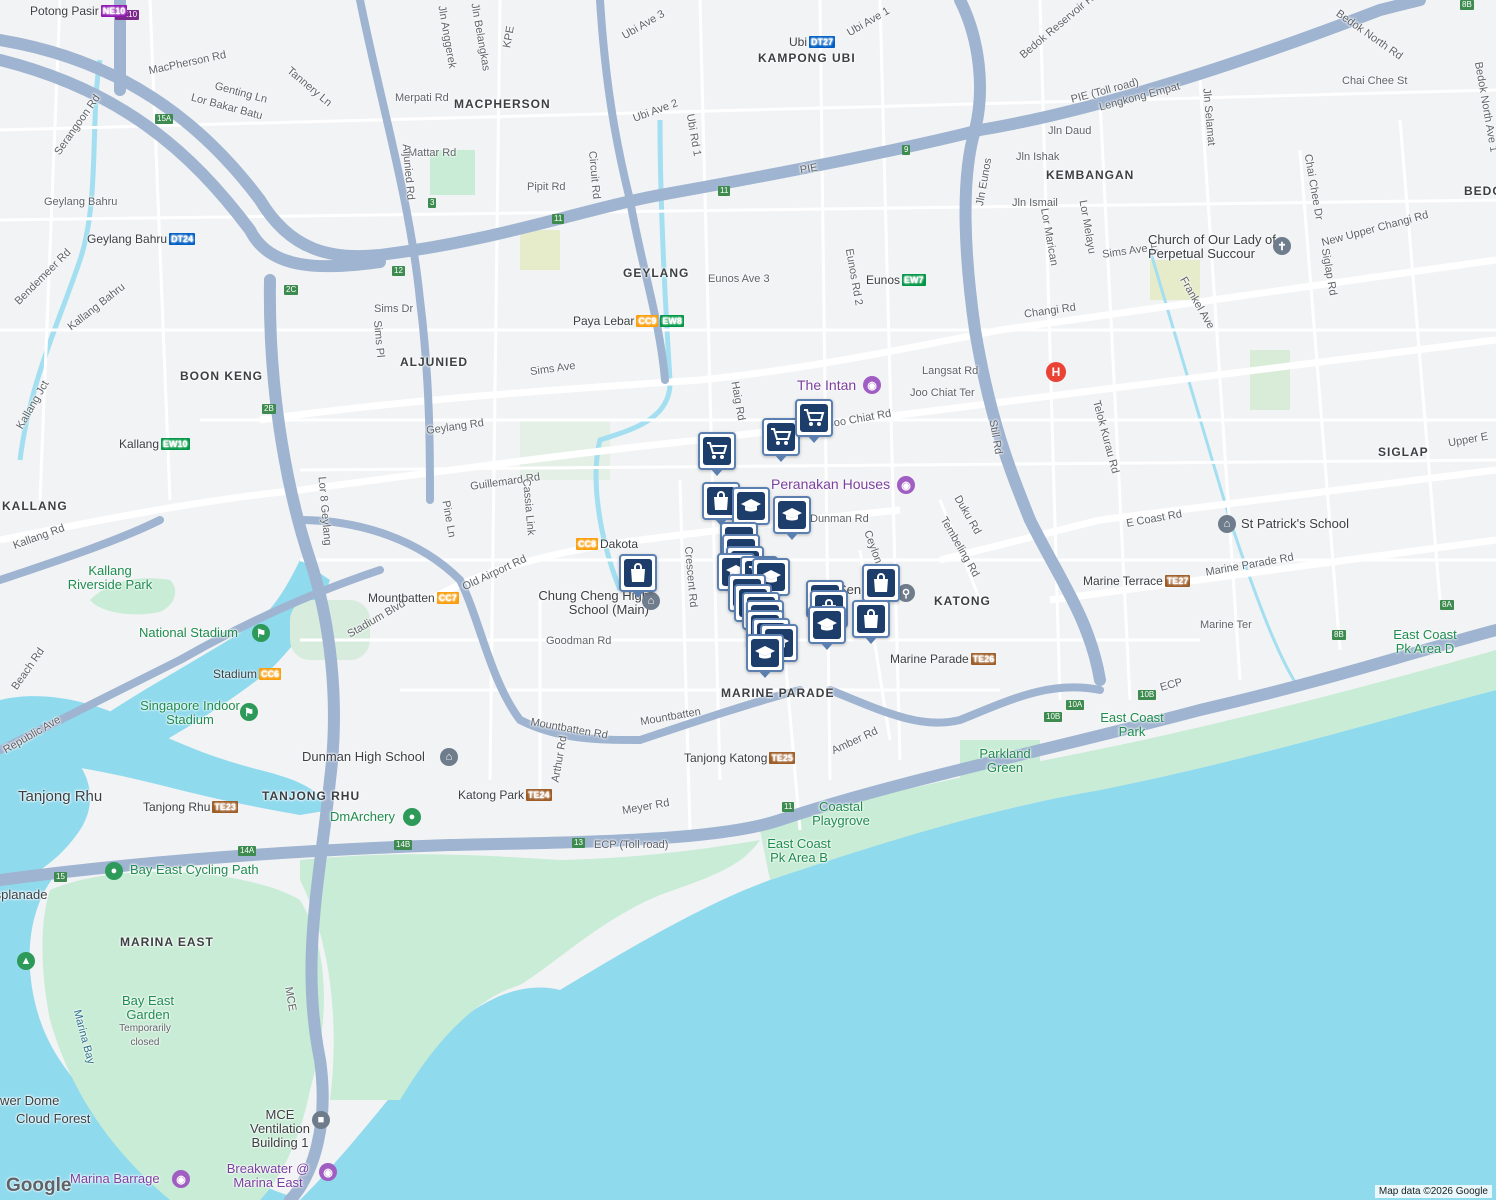 This screenshot has height=1200, width=1496. I want to click on station-geylang-bahru: Geylang Bahru DT24, so click(141, 239).